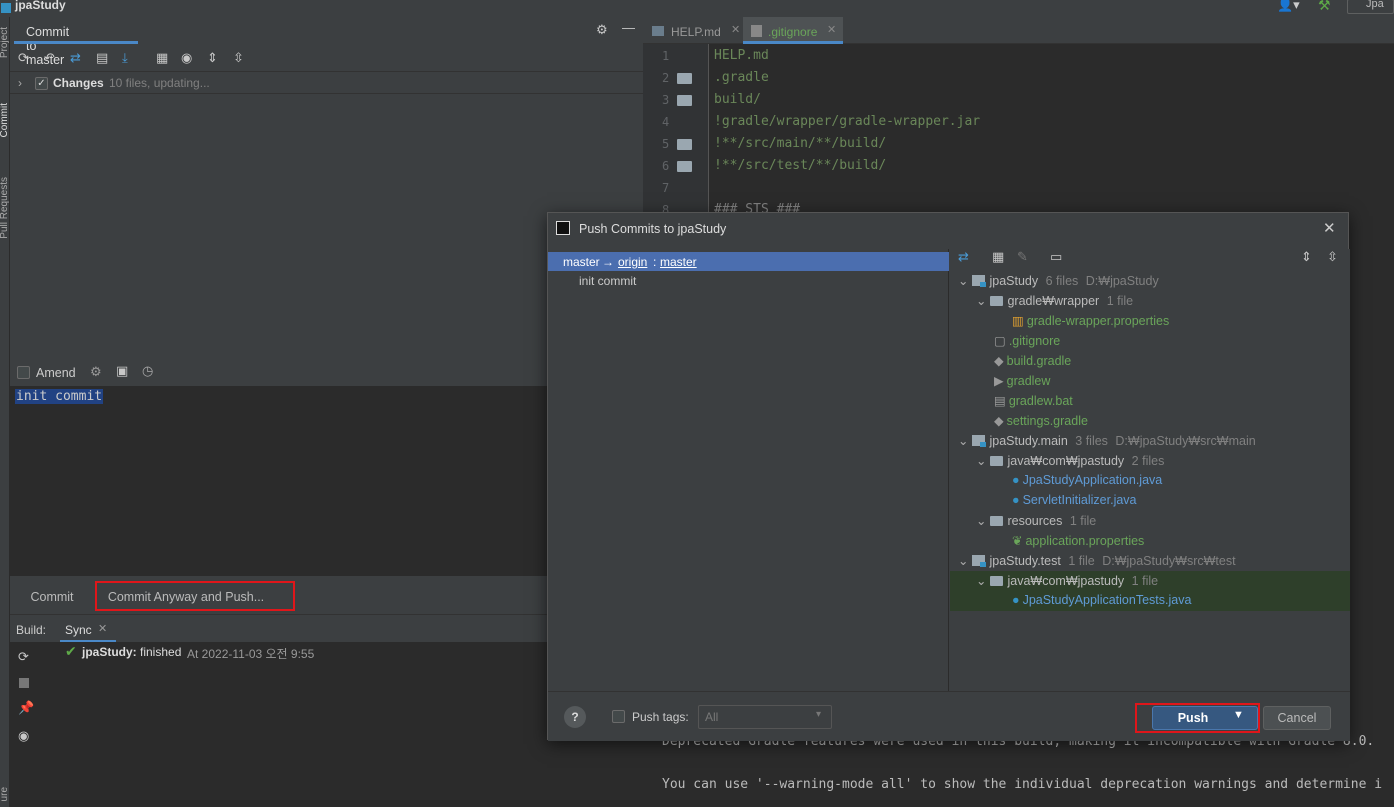  I want to click on tab-help-md: HELP.md ✕, so click(695, 30).